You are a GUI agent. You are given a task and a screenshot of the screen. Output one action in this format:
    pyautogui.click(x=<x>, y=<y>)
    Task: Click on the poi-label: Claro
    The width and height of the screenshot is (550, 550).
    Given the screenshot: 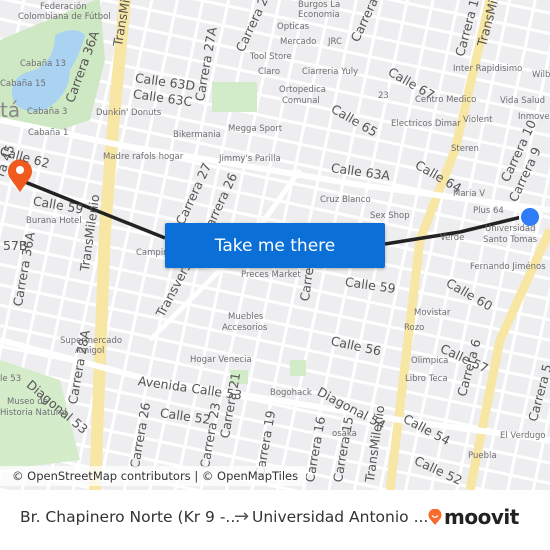 What is the action you would take?
    pyautogui.click(x=269, y=72)
    